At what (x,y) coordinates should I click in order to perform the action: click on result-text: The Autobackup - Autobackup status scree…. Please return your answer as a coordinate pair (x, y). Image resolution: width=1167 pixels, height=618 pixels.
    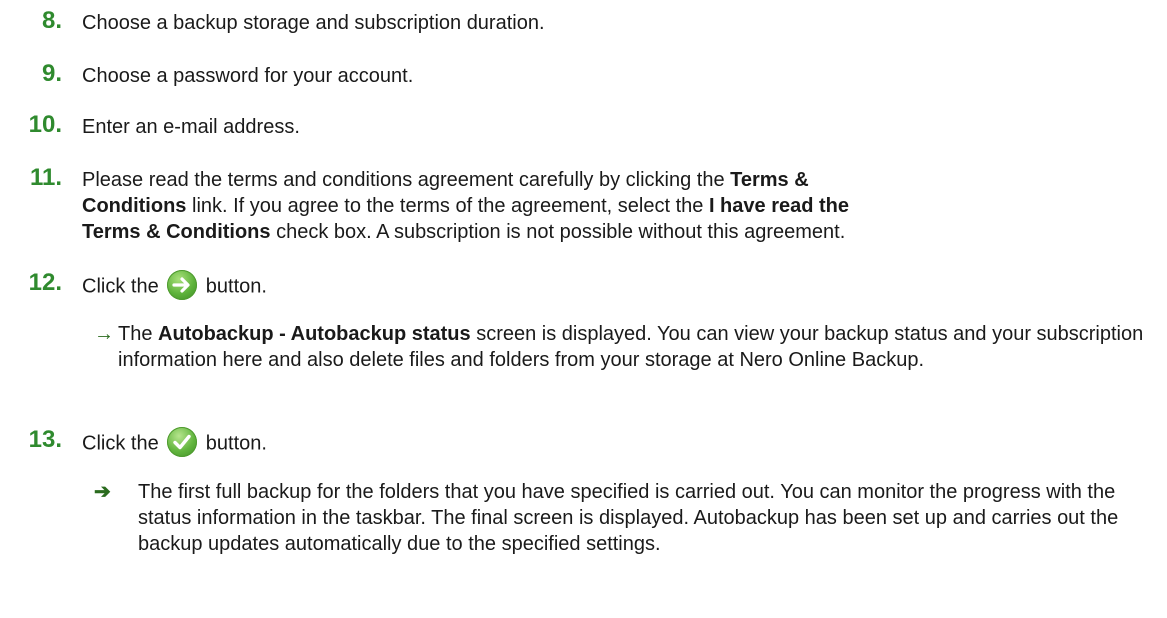
    Looking at the image, I should click on (631, 347).